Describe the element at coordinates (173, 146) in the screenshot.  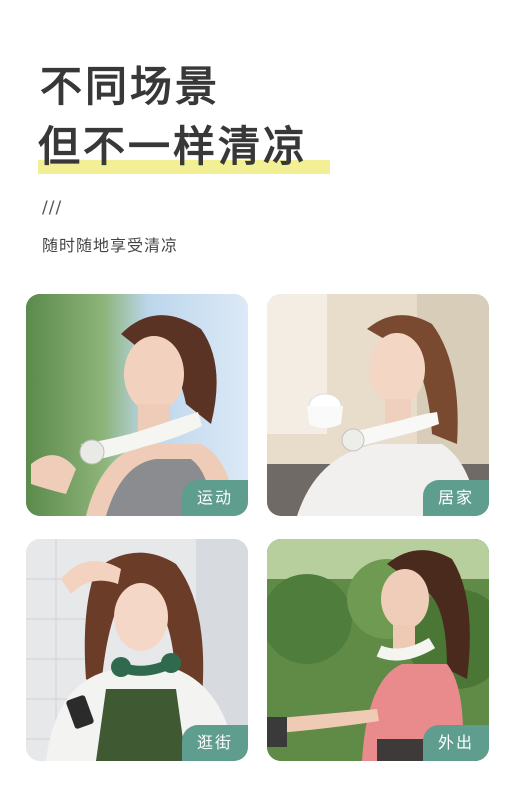
I see `title-line-2: 但不一样清凉` at that location.